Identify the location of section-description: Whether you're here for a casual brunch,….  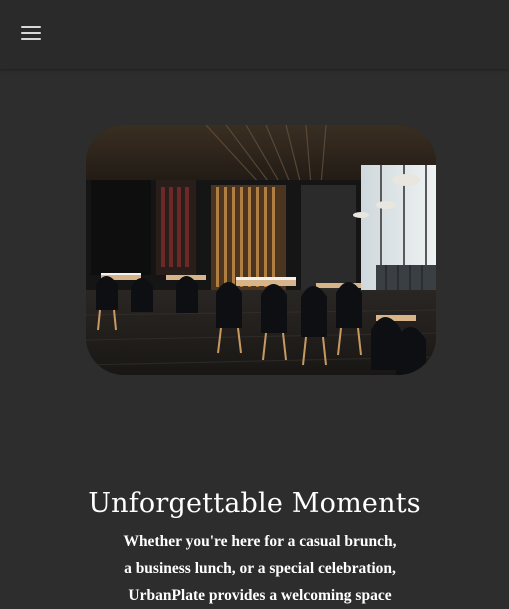
(260, 568).